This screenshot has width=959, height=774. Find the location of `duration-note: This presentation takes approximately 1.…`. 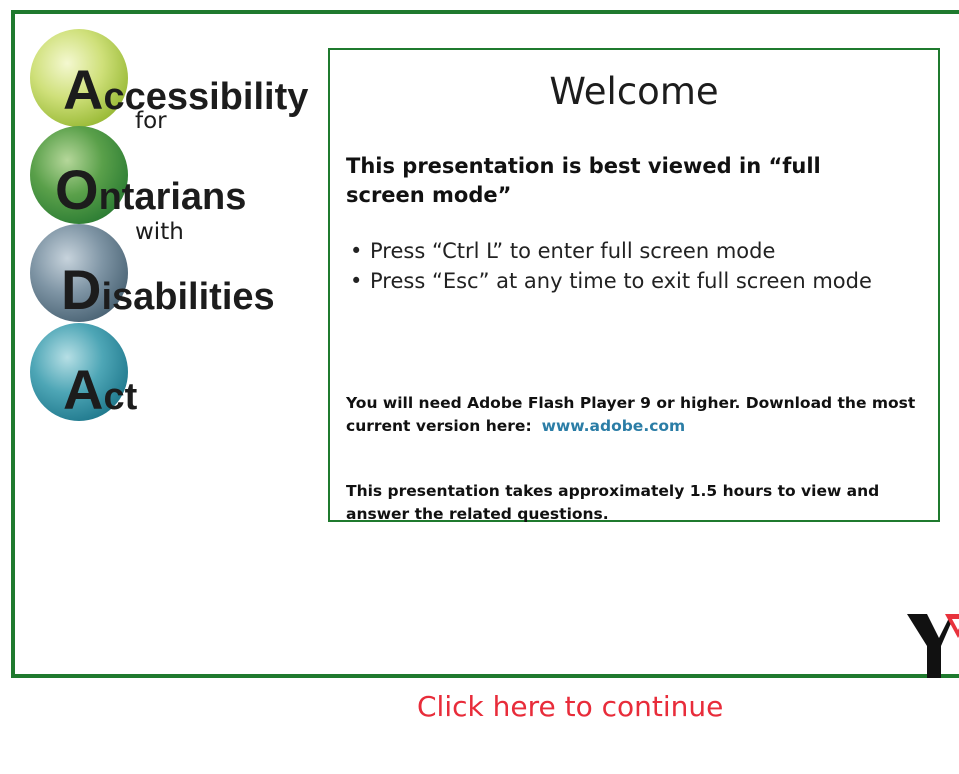

duration-note: This presentation takes approximately 1.… is located at coordinates (613, 502).